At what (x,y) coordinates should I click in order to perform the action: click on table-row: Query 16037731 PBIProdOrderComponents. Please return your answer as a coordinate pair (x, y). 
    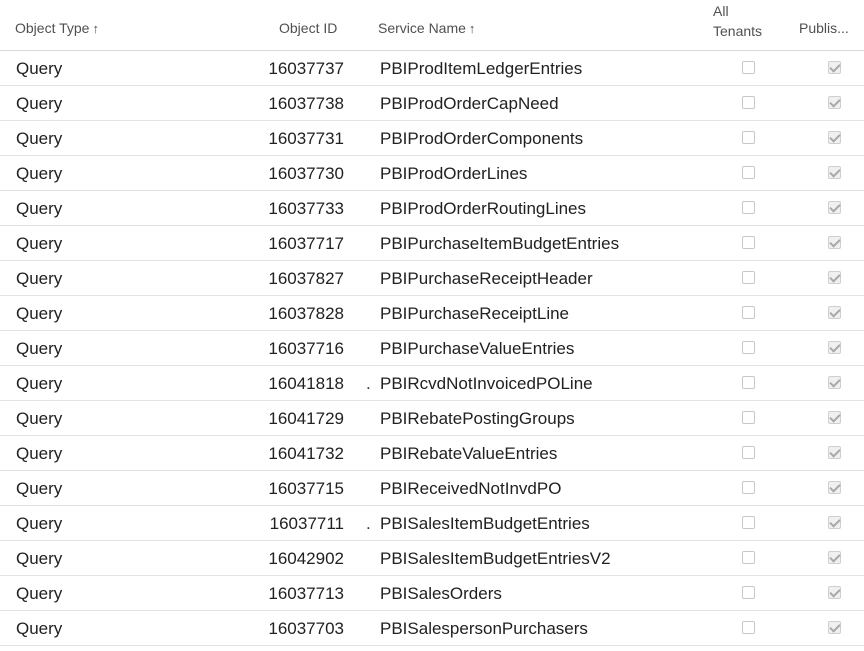
    Looking at the image, I should click on (432, 138).